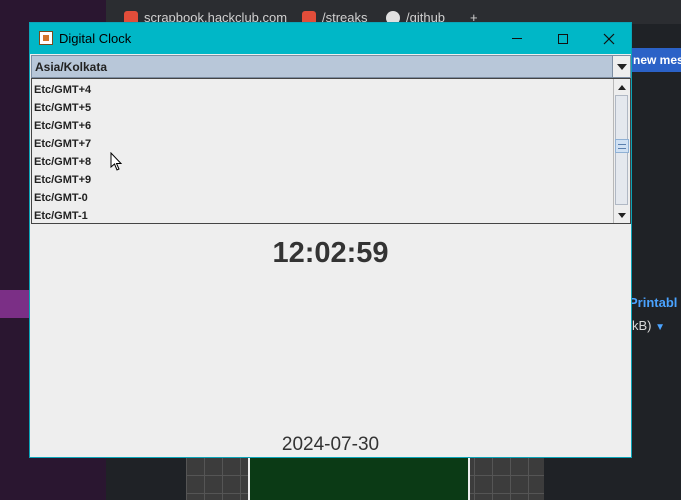 This screenshot has width=681, height=500. What do you see at coordinates (323, 180) in the screenshot?
I see `timezone-option: Etc/GMT+9` at bounding box center [323, 180].